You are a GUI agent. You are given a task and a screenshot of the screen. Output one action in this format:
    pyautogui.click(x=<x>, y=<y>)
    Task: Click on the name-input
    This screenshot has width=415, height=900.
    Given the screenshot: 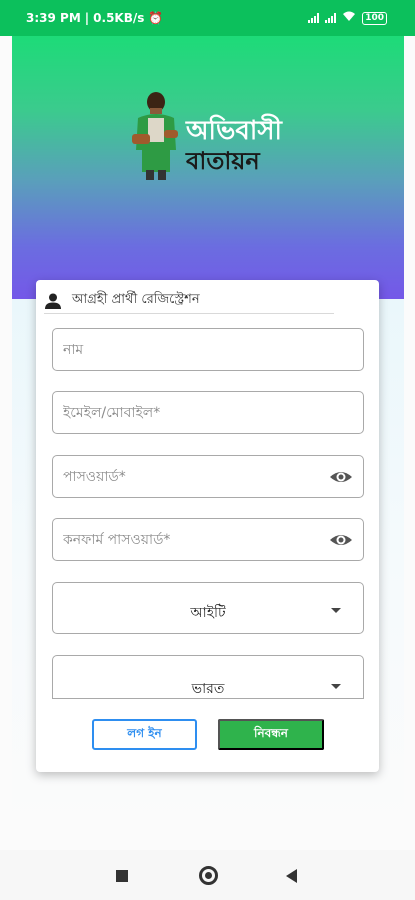 What is the action you would take?
    pyautogui.click(x=208, y=349)
    